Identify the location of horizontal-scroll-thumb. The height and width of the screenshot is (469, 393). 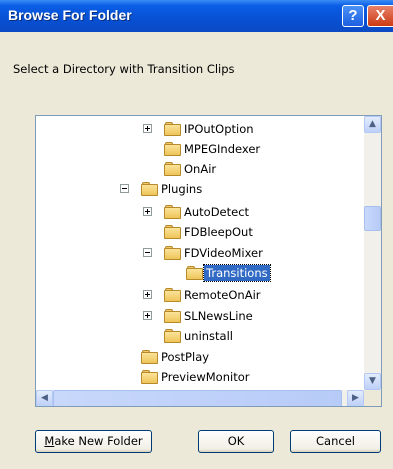
(197, 398).